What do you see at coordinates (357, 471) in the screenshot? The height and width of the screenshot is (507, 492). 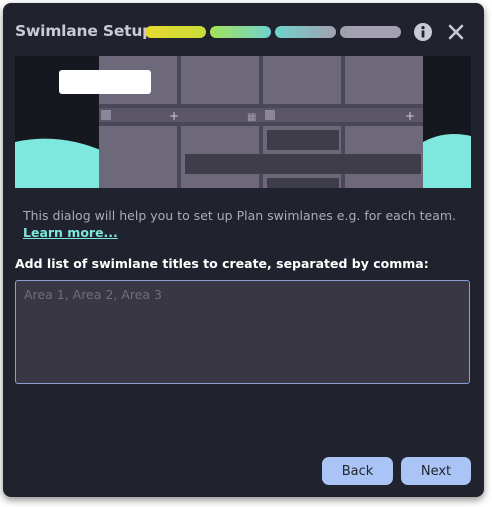 I see `back-button: Back` at bounding box center [357, 471].